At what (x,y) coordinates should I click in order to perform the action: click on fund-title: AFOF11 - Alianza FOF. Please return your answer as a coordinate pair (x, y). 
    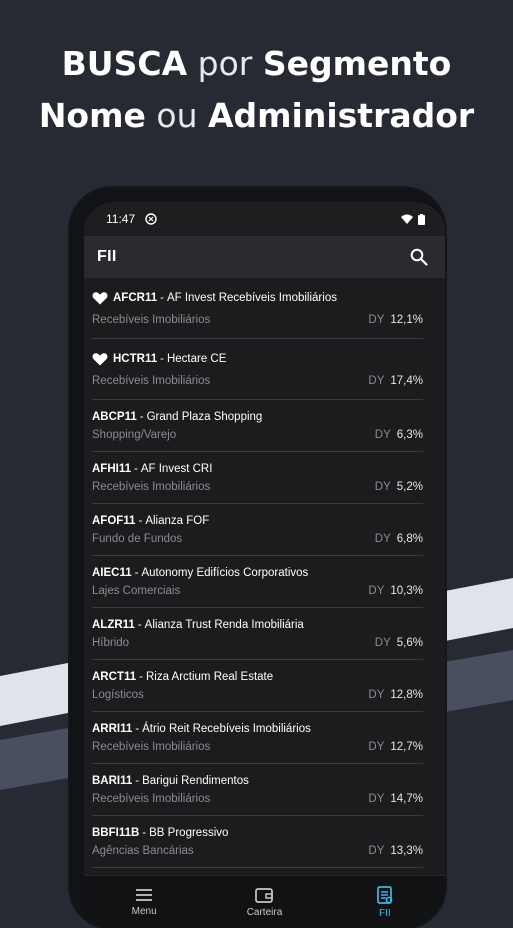
    Looking at the image, I should click on (150, 521).